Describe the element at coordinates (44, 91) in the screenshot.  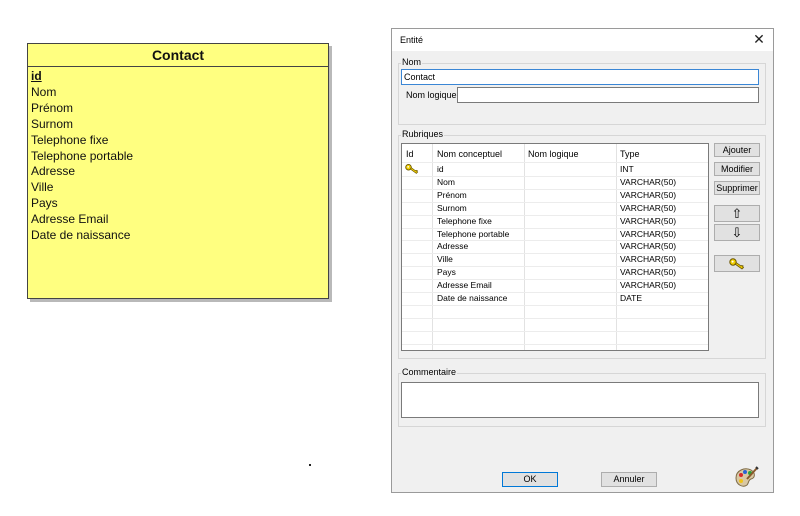
I see `entity-field: Nom` at that location.